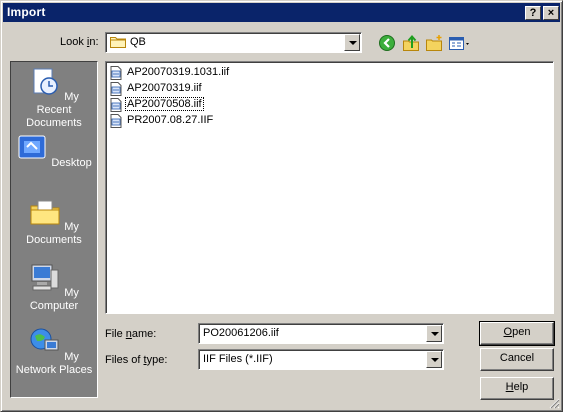 Image resolution: width=563 pixels, height=412 pixels. Describe the element at coordinates (138, 42) in the screenshot. I see `look-in-value: QB` at that location.